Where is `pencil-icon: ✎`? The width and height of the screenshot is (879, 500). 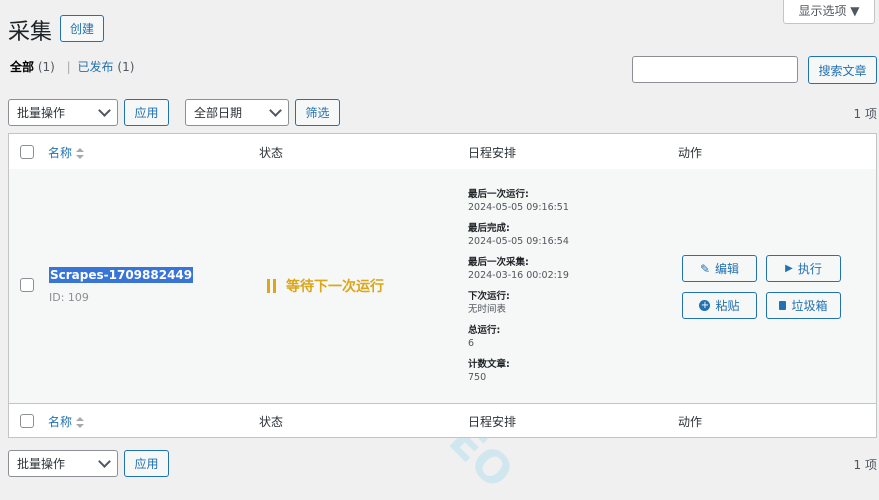 pencil-icon: ✎ is located at coordinates (705, 268).